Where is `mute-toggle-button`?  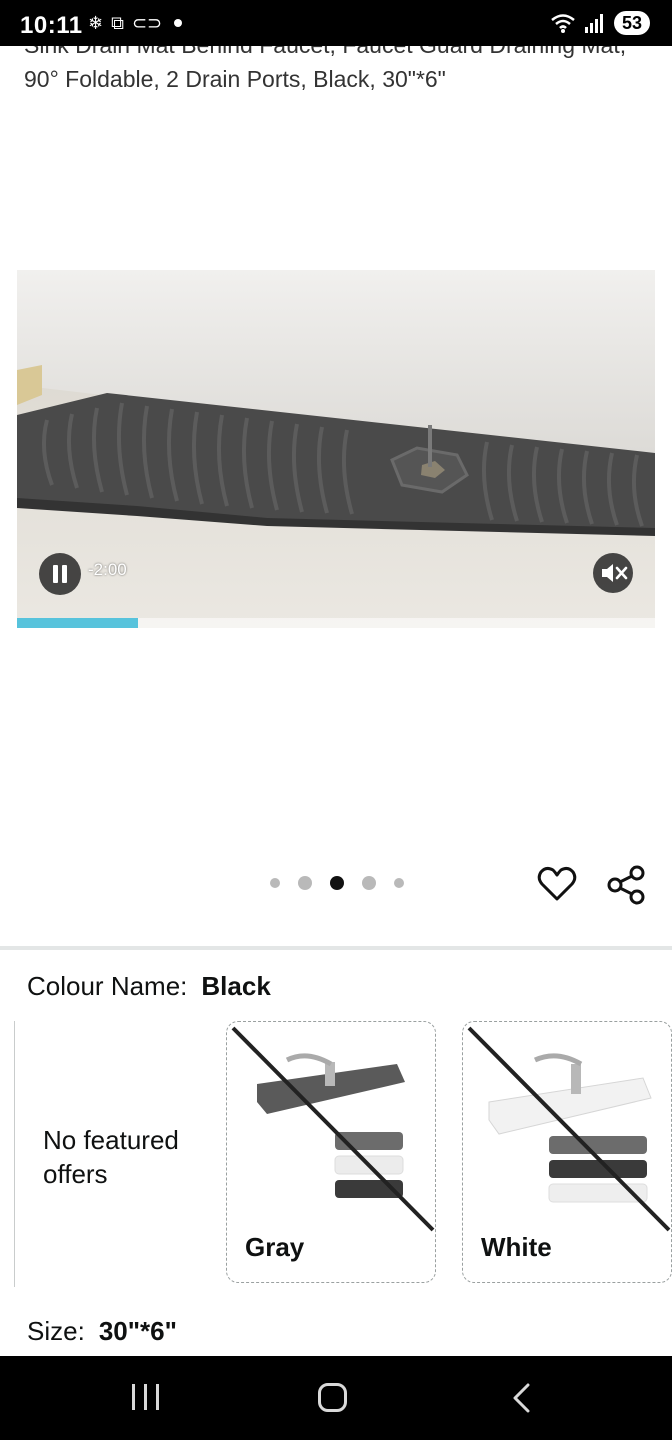 mute-toggle-button is located at coordinates (613, 573).